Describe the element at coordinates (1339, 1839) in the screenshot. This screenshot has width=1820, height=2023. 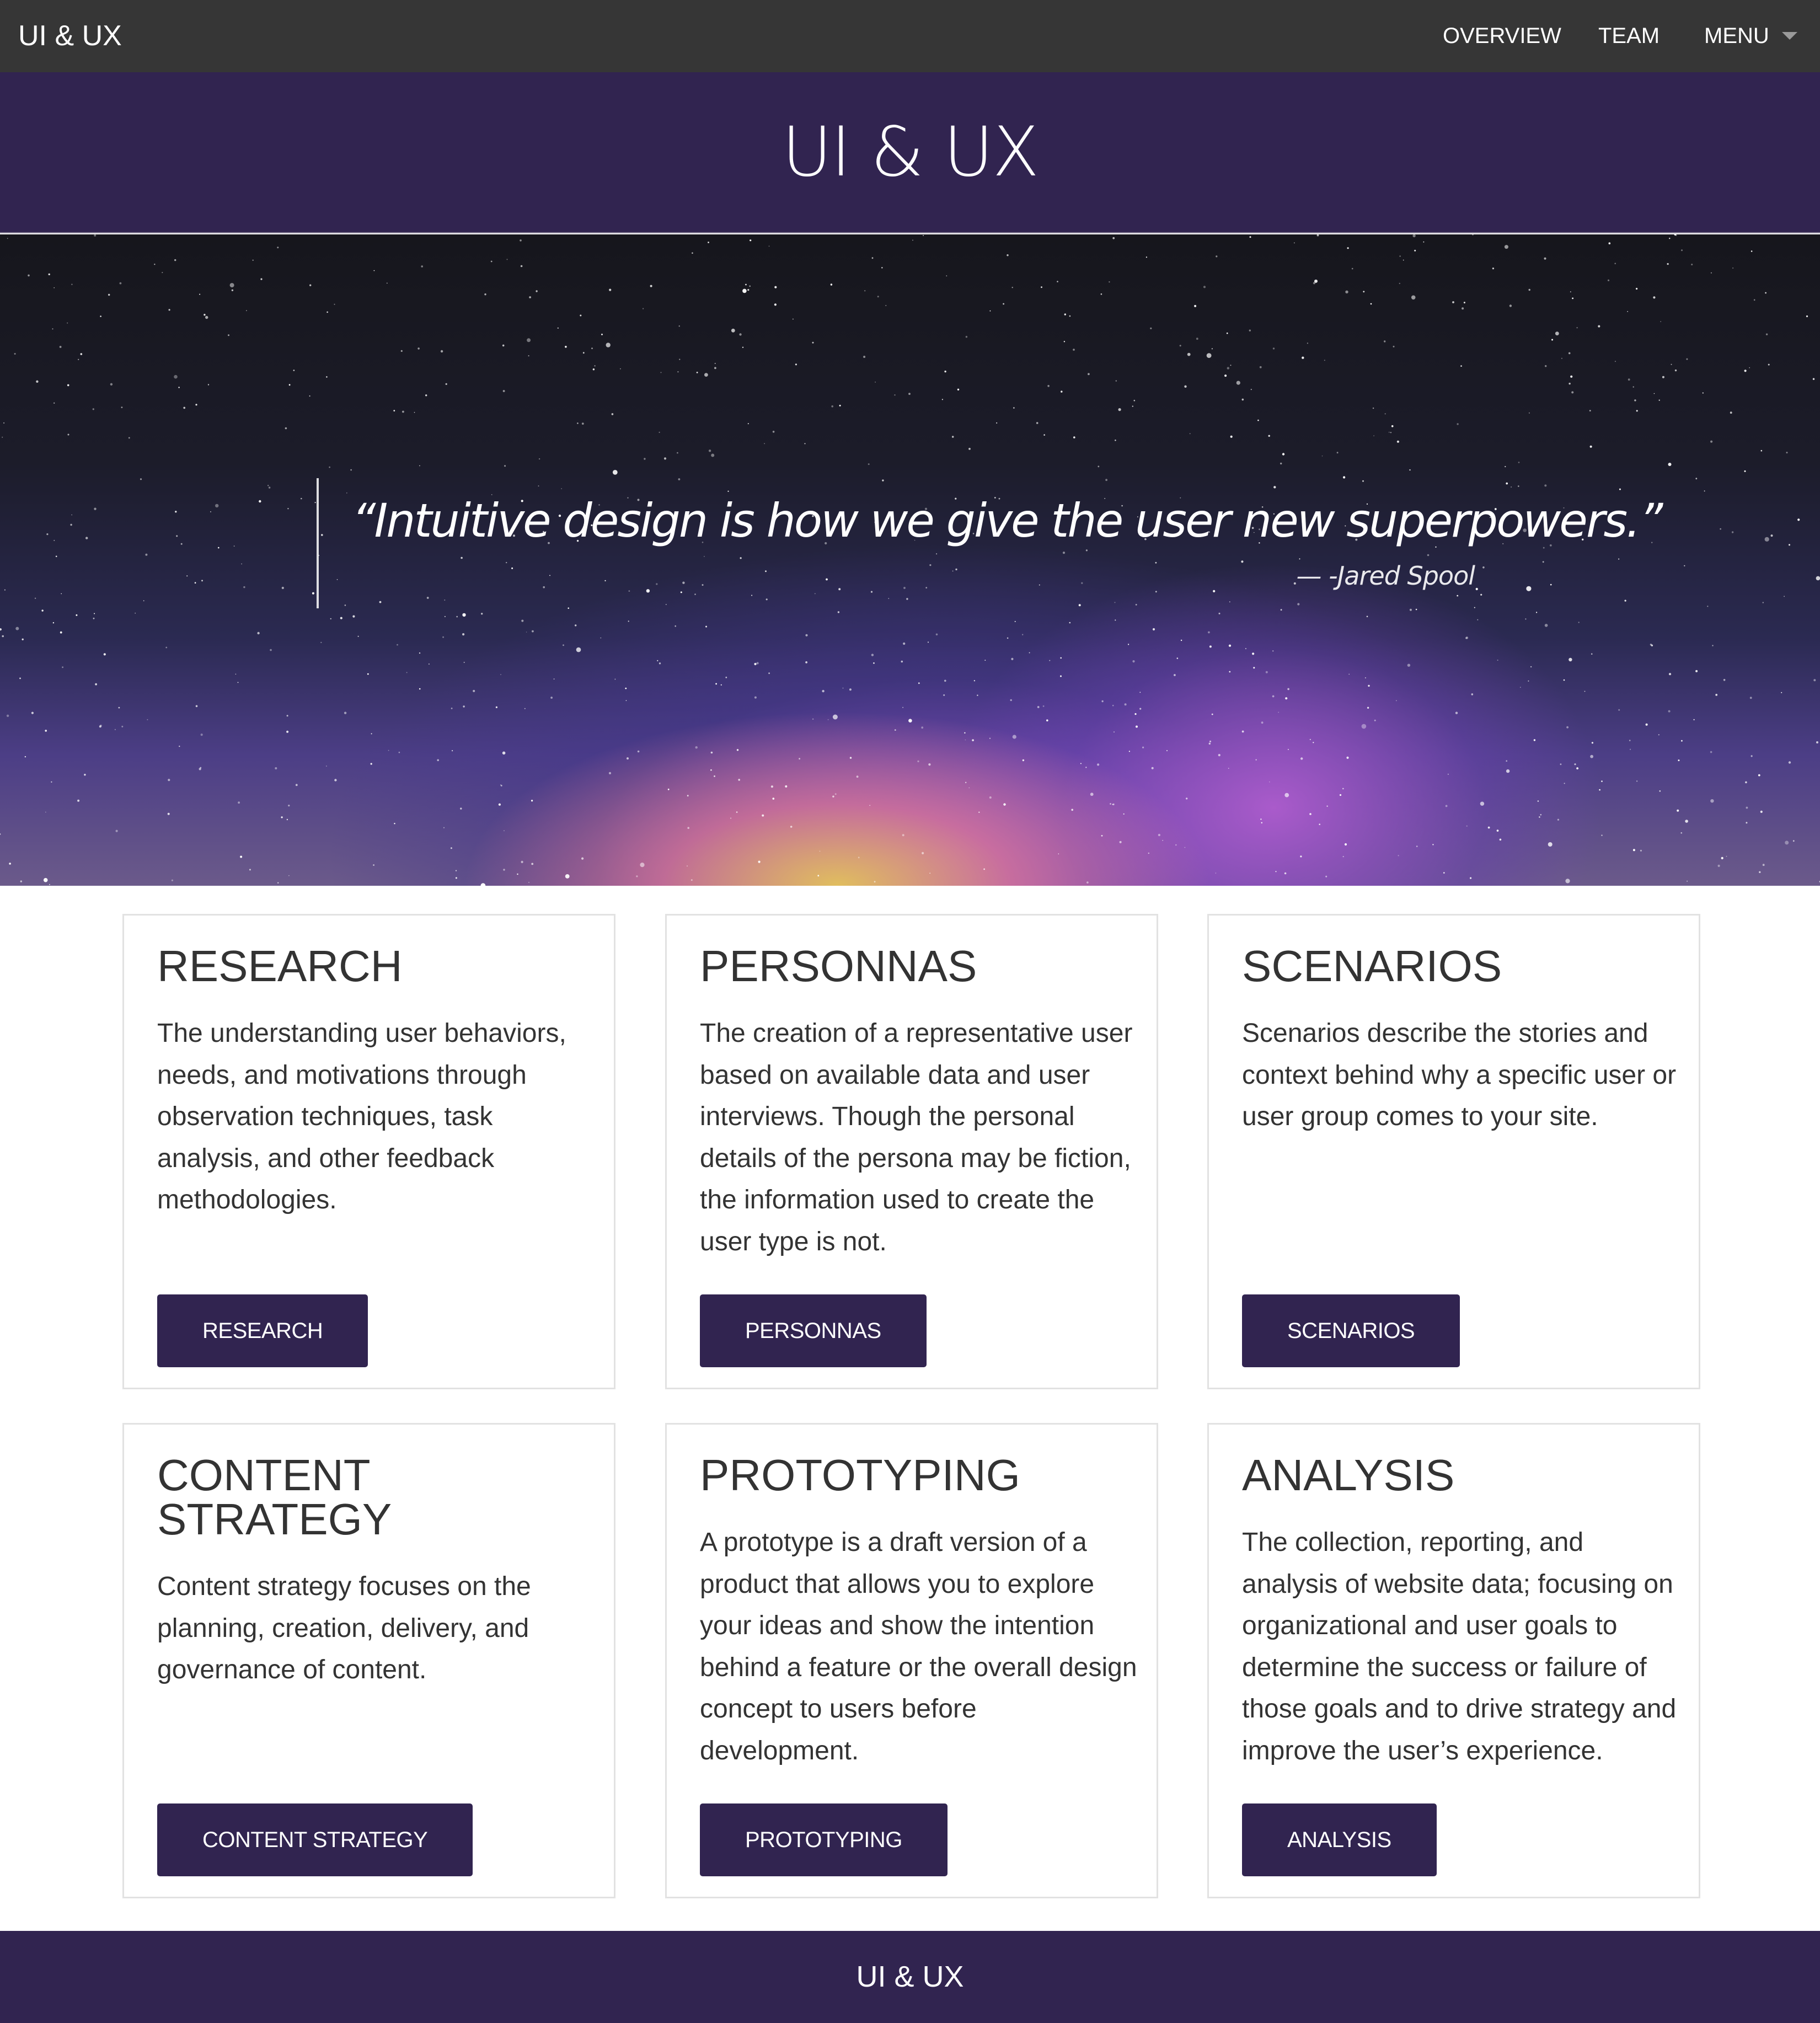
I see `analysis-button: ANALYSIS` at that location.